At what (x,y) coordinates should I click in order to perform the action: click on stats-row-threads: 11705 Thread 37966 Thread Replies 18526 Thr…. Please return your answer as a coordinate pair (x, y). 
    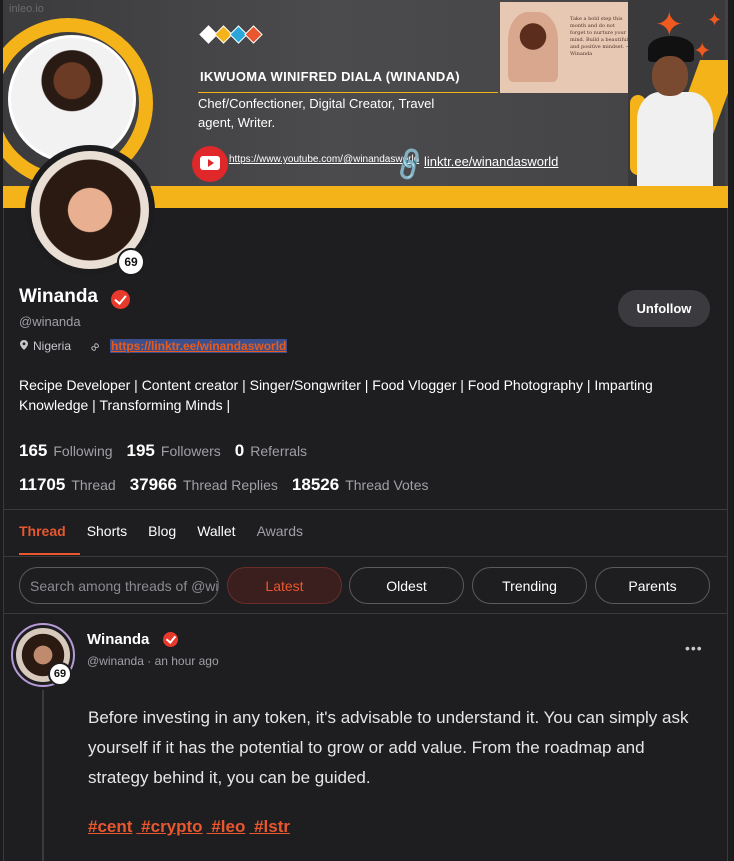
    Looking at the image, I should click on (230, 485).